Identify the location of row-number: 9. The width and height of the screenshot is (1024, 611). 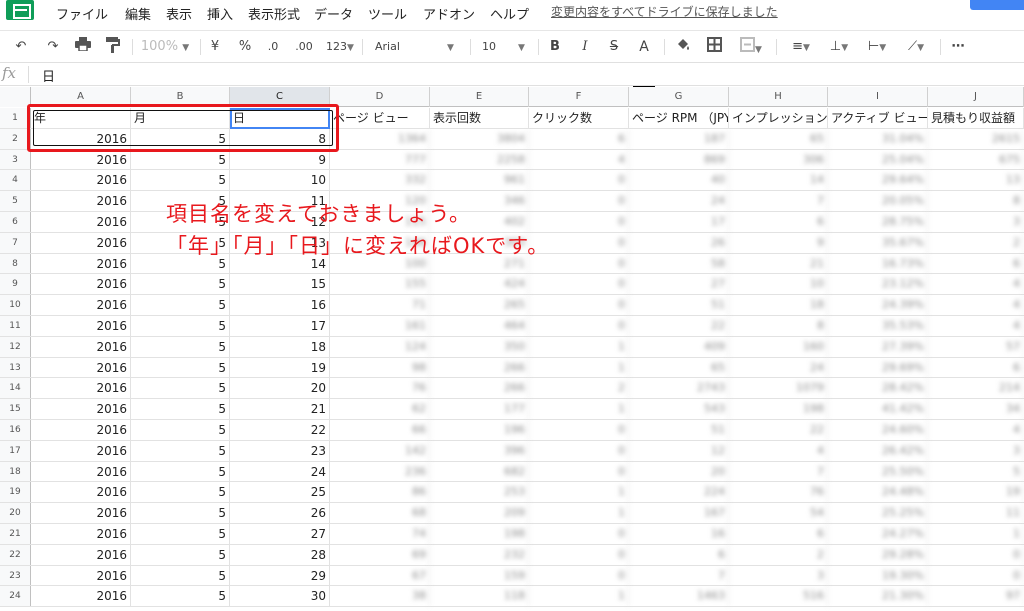
(15, 284).